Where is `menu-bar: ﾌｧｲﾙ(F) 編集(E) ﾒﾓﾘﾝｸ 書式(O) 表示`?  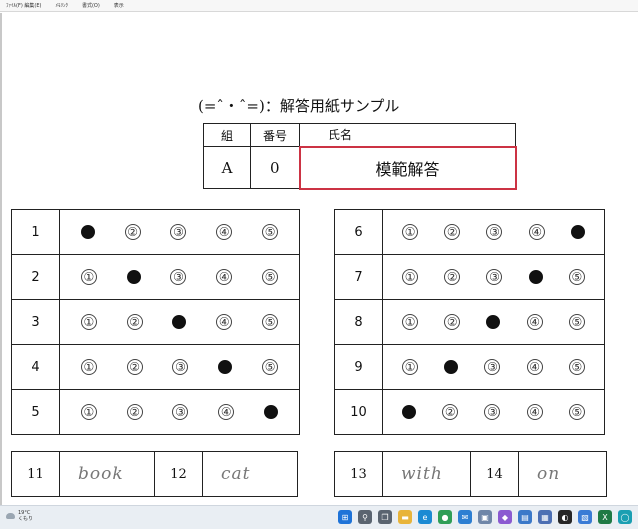 menu-bar: ﾌｧｲﾙ(F) 編集(E) ﾒﾓﾘﾝｸ 書式(O) 表示 is located at coordinates (319, 6).